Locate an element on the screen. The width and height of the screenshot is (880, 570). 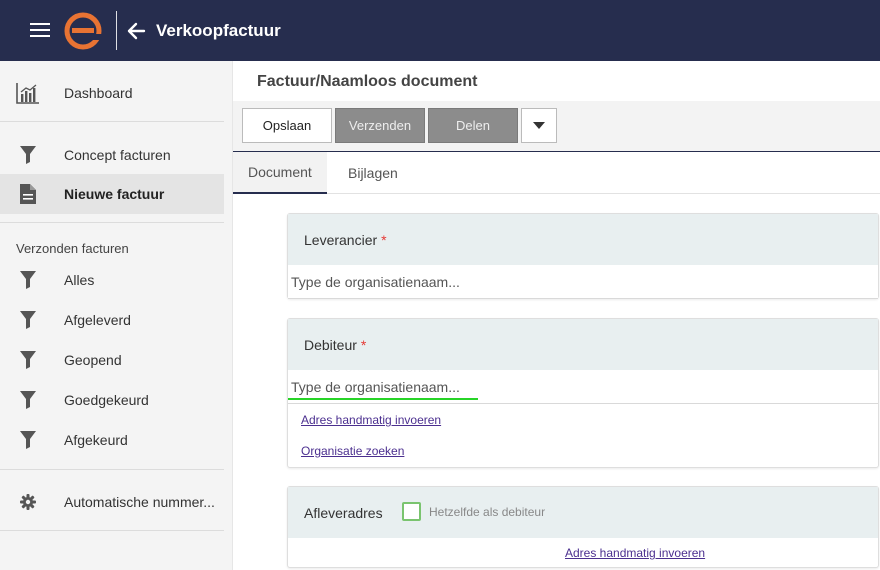
tab-bar: Document Bijlagen is located at coordinates (556, 172).